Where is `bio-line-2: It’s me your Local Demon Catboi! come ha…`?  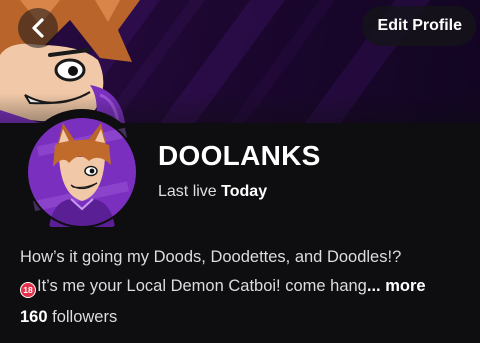
bio-line-2: It’s me your Local Demon Catboi! come ha… is located at coordinates (202, 286).